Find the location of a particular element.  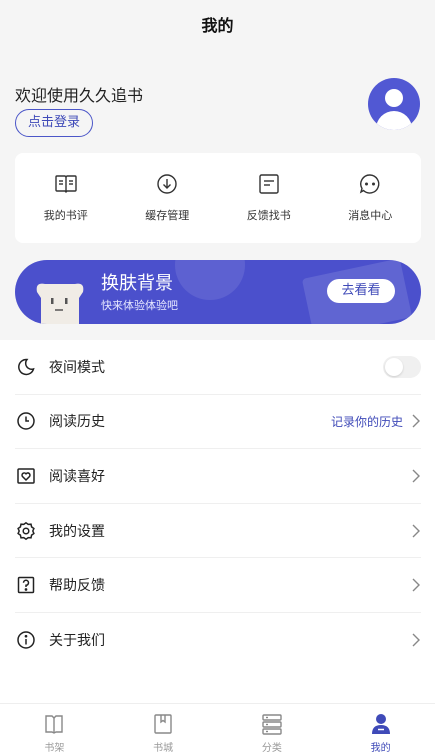

welcome-text: 欢迎使用久久追书 is located at coordinates (79, 95).